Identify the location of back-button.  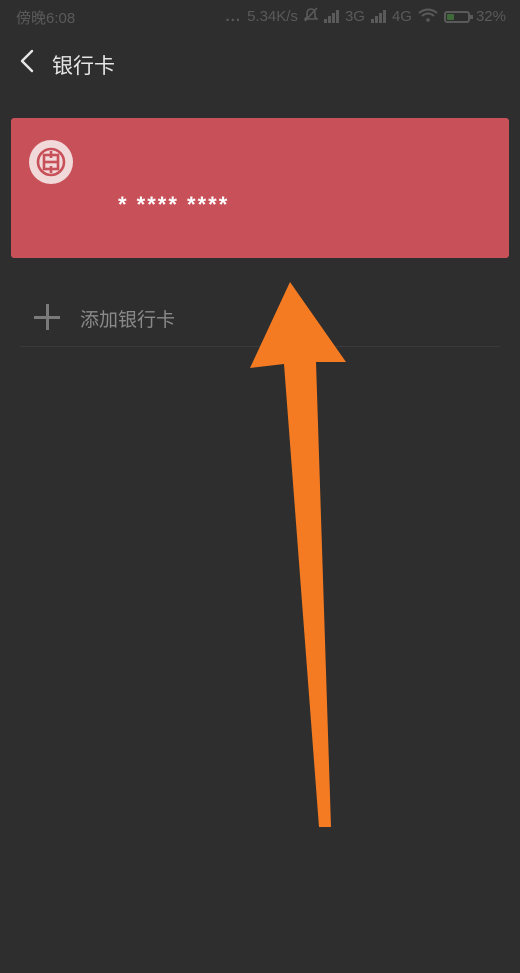
(27, 63).